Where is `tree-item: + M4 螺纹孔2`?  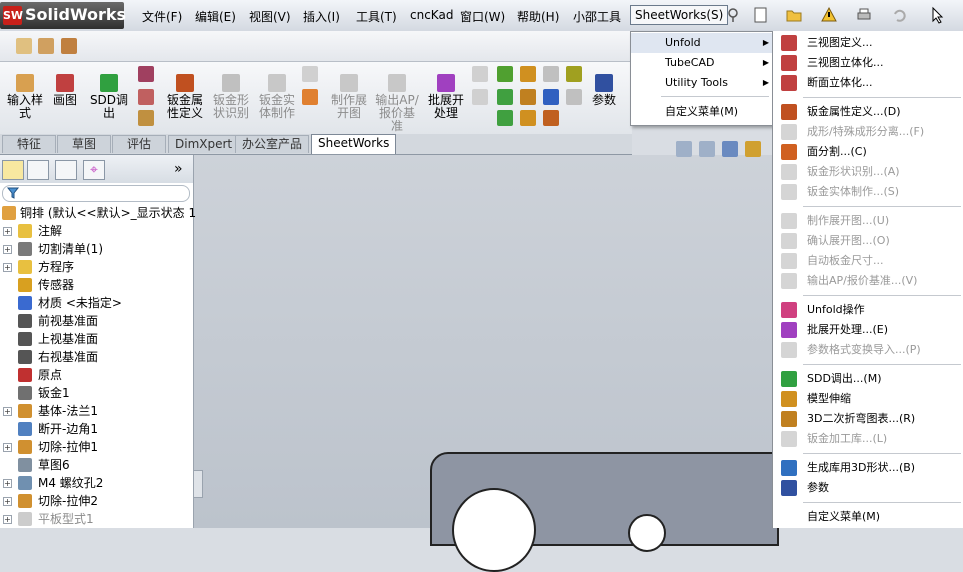 tree-item: + M4 螺纹孔2 is located at coordinates (96, 483).